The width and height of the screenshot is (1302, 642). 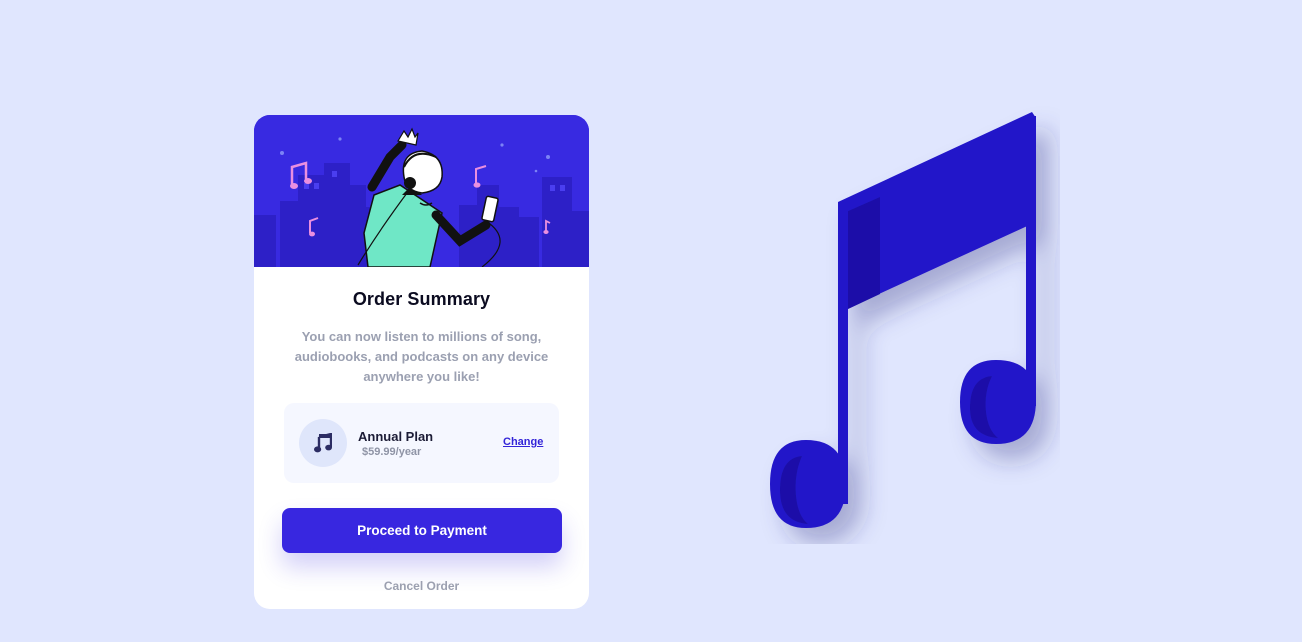 What do you see at coordinates (422, 530) in the screenshot?
I see `proceed-to-payment-button: Proceed to Payment` at bounding box center [422, 530].